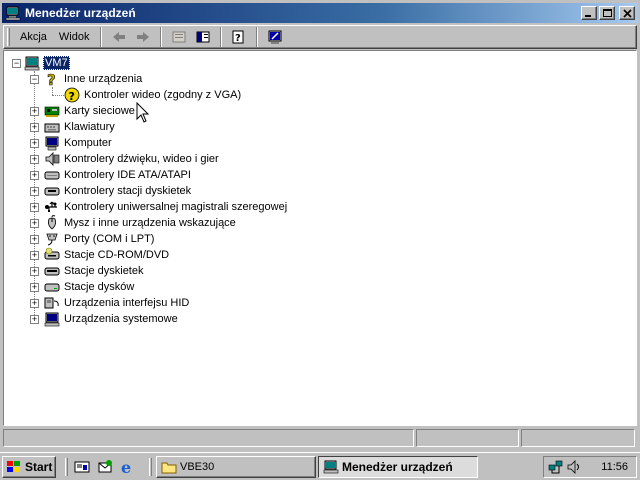 The width and height of the screenshot is (640, 480). Describe the element at coordinates (236, 467) in the screenshot. I see `task-vbe30: VBE30` at that location.